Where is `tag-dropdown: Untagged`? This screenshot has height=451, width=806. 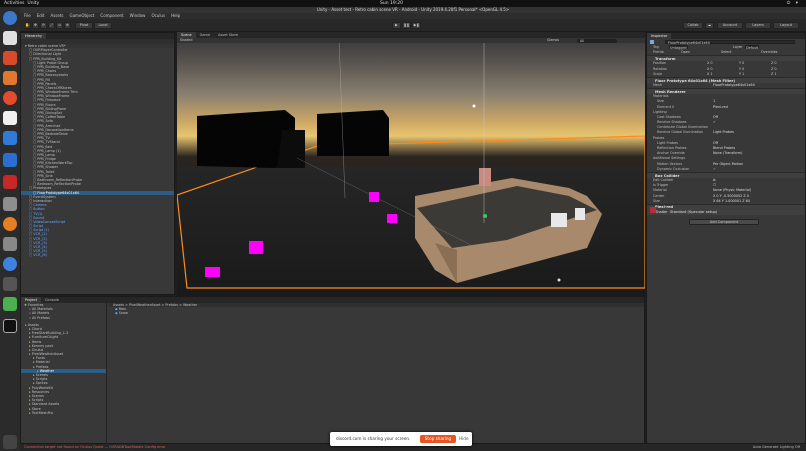 tag-dropdown: Untagged is located at coordinates (678, 47).